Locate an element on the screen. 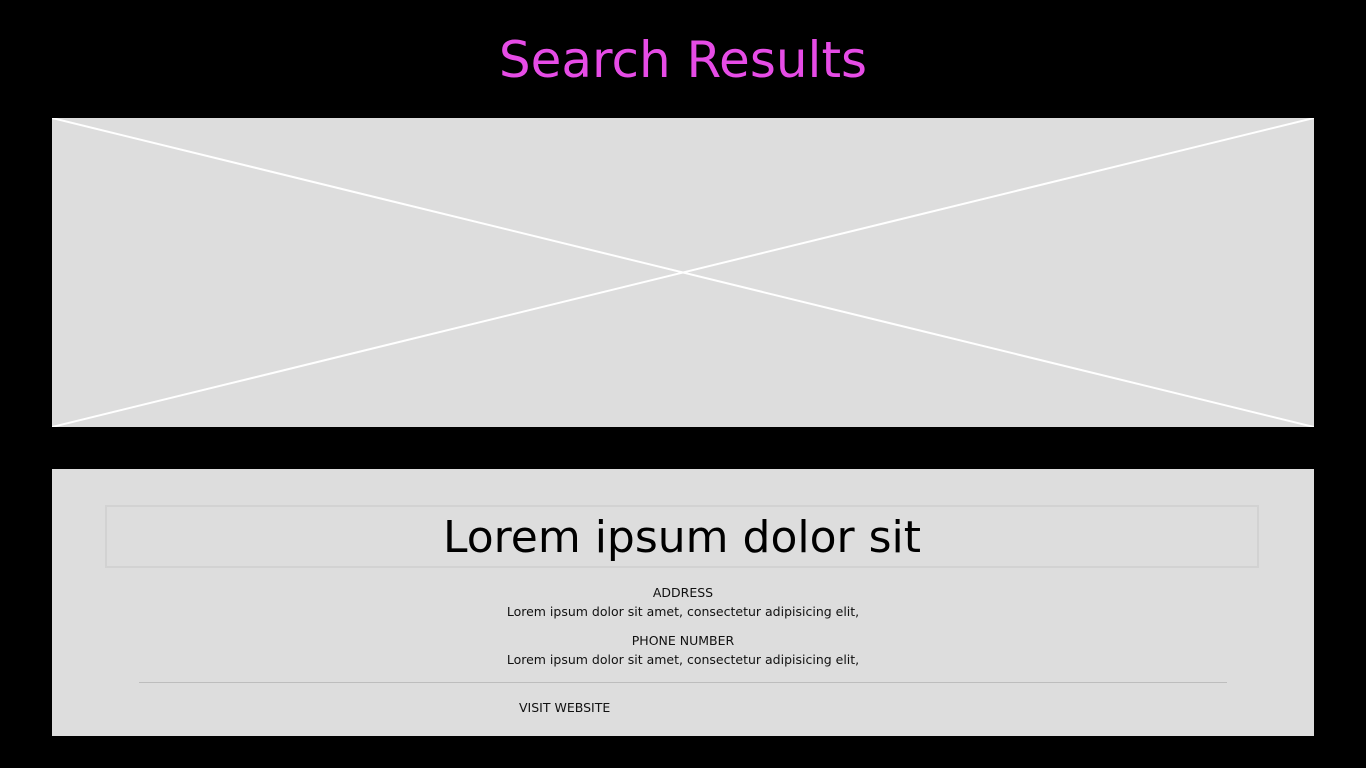 Image resolution: width=1366 pixels, height=768 pixels. result-title-box: Lorem ipsum dolor sit is located at coordinates (682, 536).